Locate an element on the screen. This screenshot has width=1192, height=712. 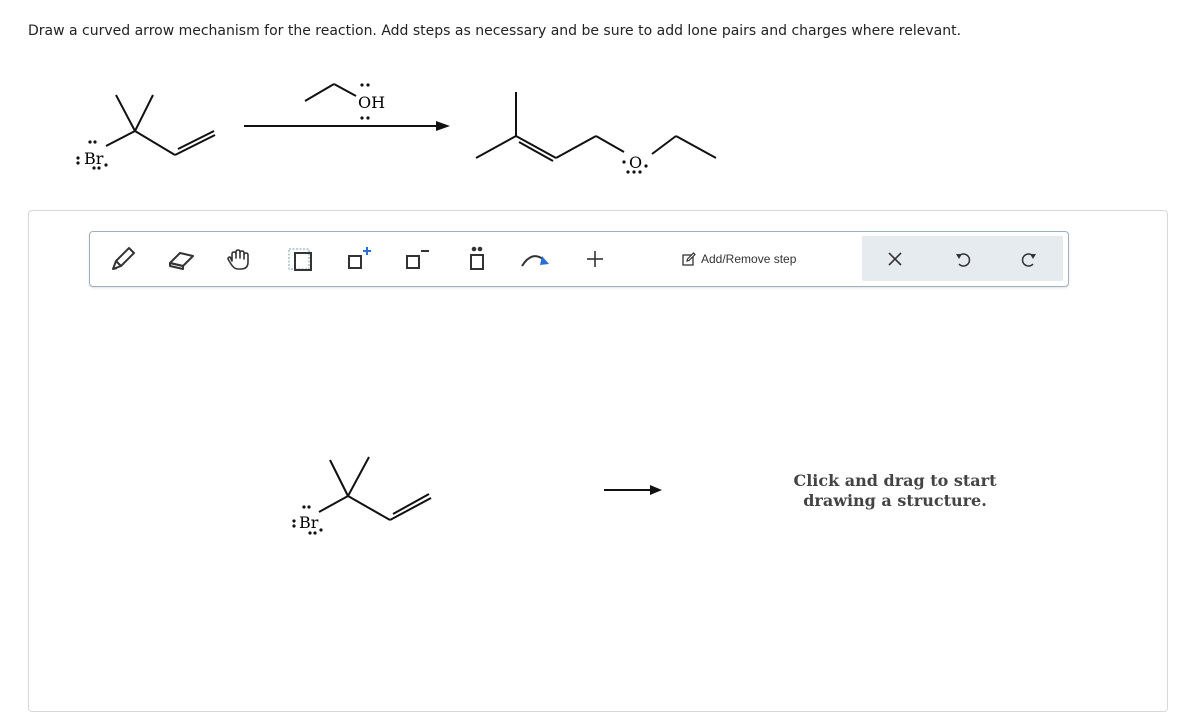
lone-pair-tool-button is located at coordinates (477, 259).